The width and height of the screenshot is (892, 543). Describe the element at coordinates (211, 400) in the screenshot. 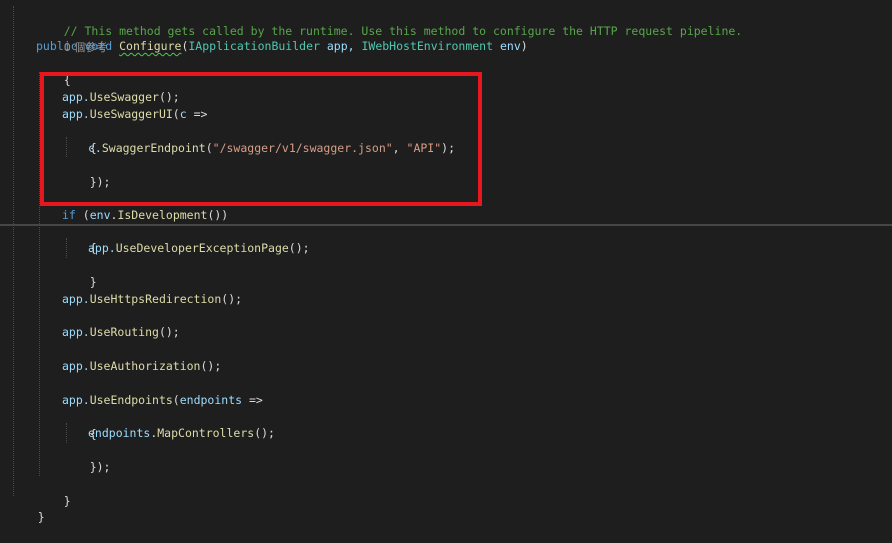

I see `lambda-param-endpoints: endpoints` at that location.